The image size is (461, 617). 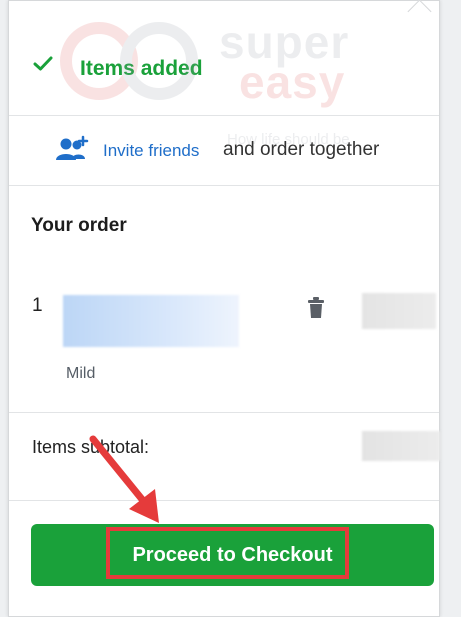 I want to click on checkout-highlight-box, so click(x=227, y=553).